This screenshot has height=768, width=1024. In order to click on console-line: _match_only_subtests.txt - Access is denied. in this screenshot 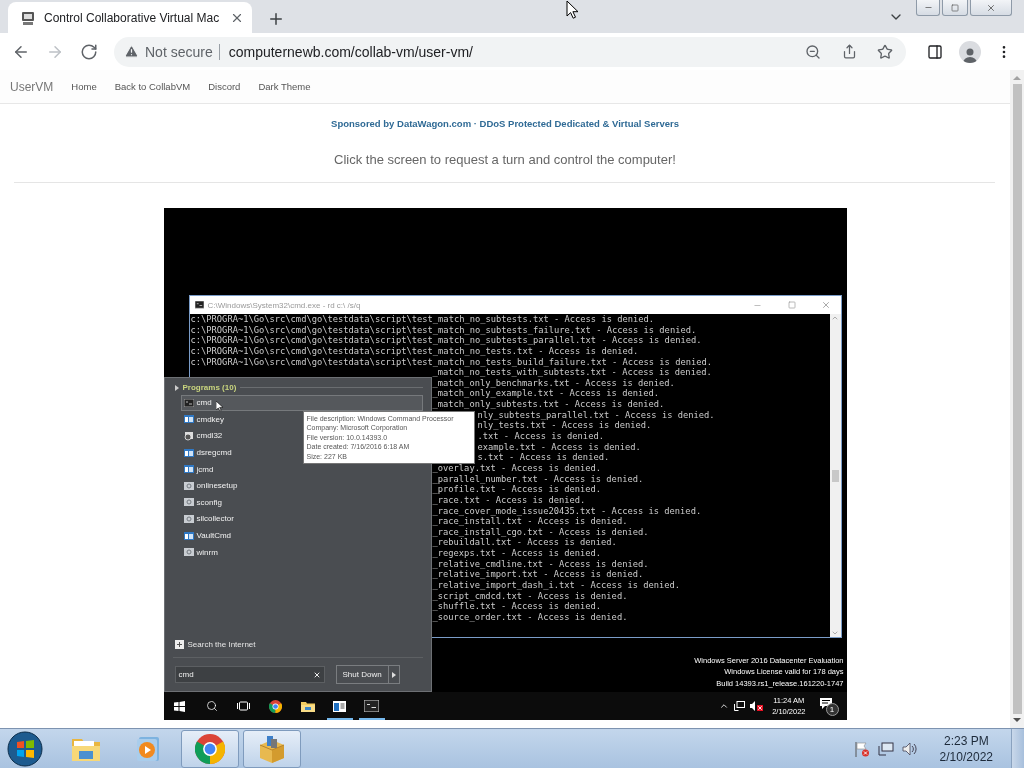, I will do `click(548, 404)`.